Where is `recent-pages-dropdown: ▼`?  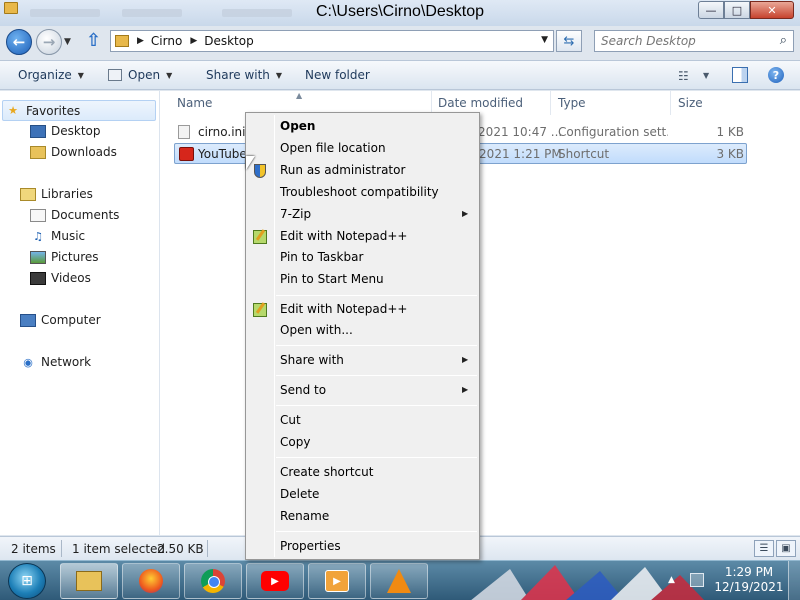
recent-pages-dropdown: ▼ is located at coordinates (67, 42).